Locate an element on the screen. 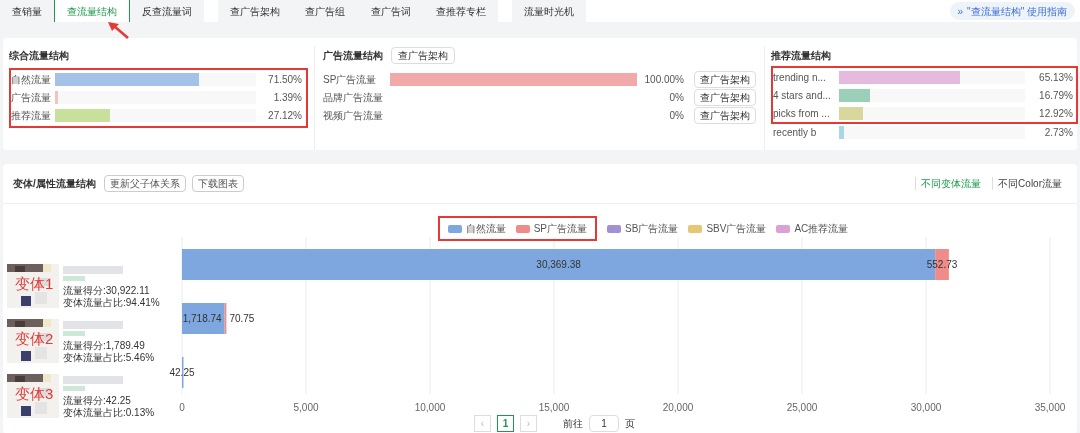  goto-label: 前往 is located at coordinates (573, 424).